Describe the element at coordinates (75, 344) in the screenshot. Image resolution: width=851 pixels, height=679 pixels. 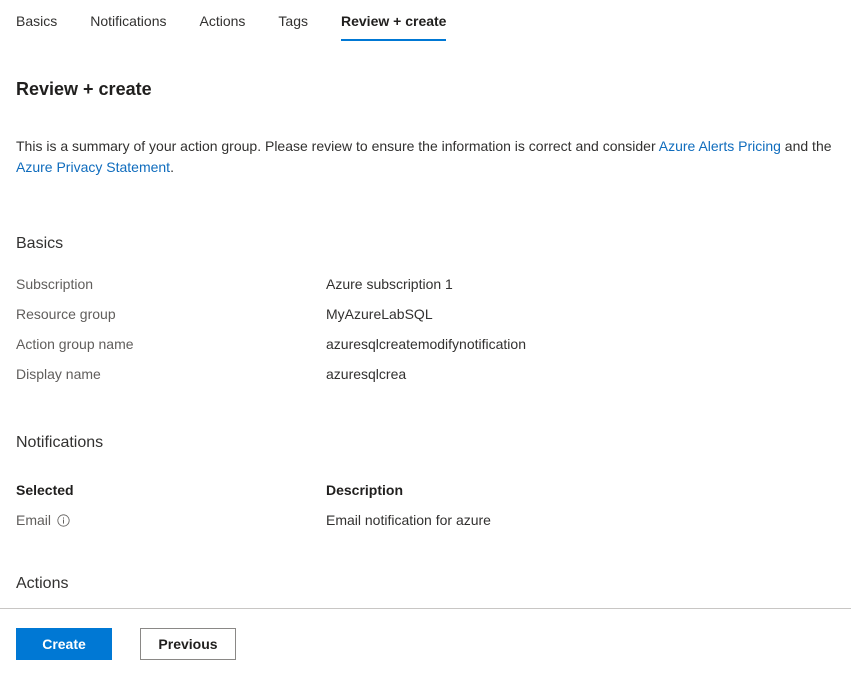
I see `summary-row-label: Action group name` at that location.